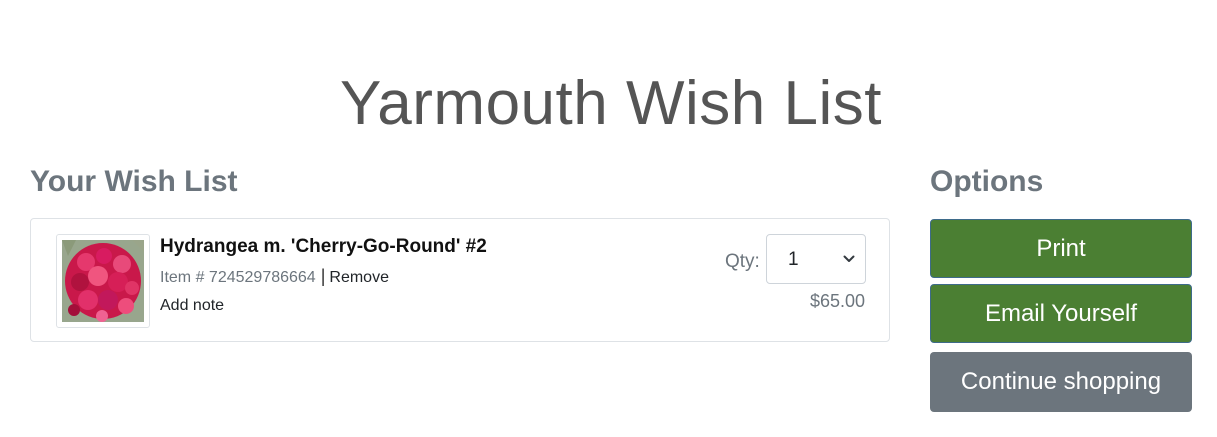 This screenshot has height=437, width=1217. I want to click on email-yourself-button: Email Yourself, so click(1061, 313).